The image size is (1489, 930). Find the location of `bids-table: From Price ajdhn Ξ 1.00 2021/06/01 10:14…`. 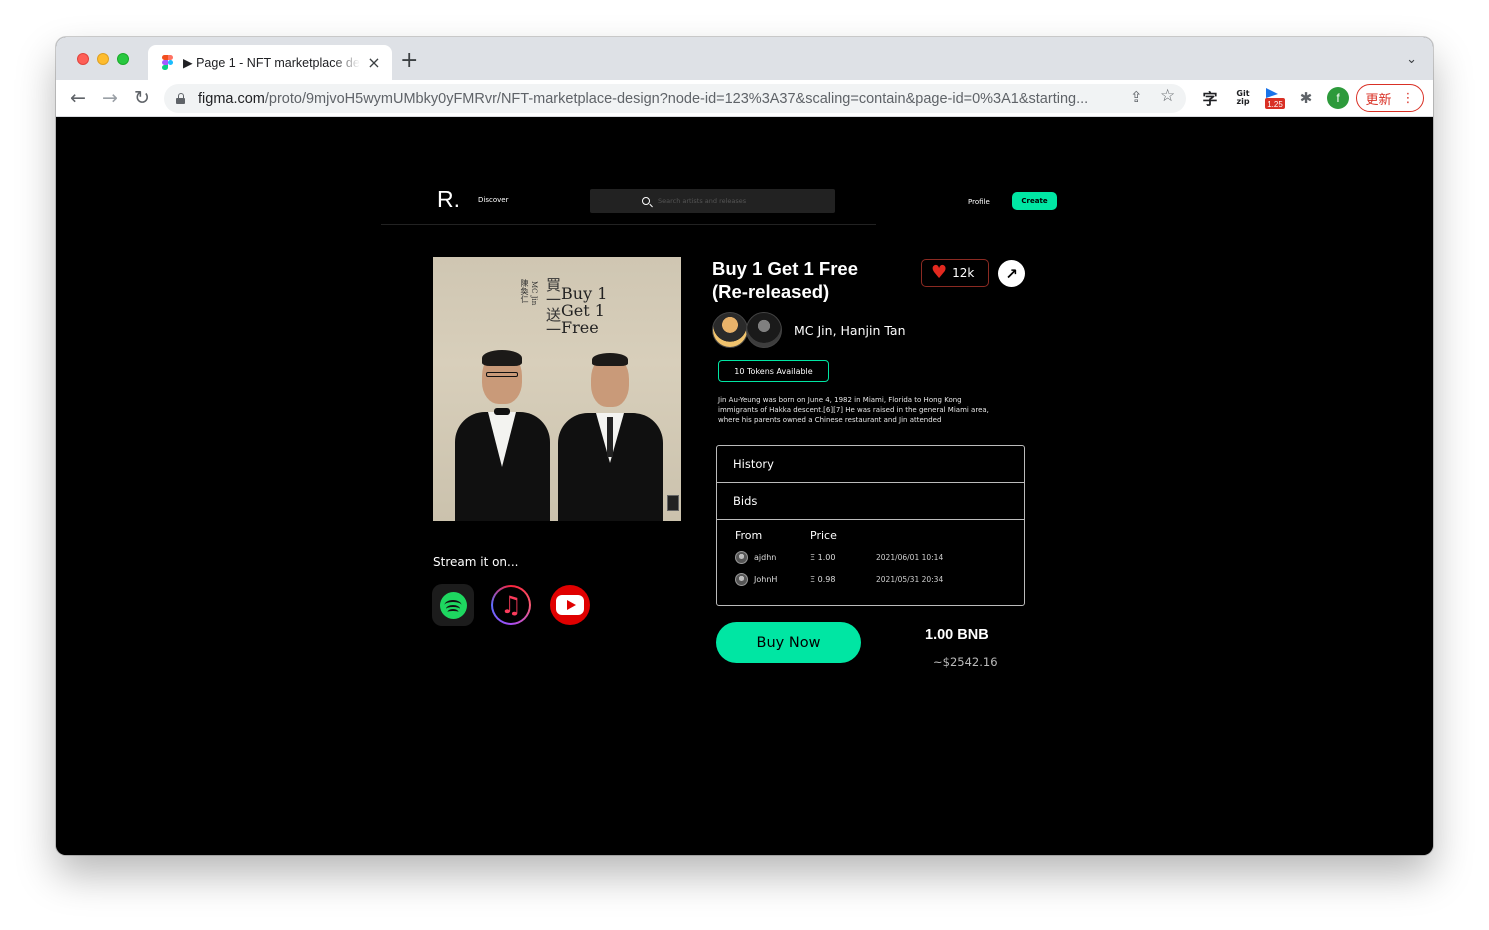

bids-table: From Price ajdhn Ξ 1.00 2021/06/01 10:14… is located at coordinates (870, 555).